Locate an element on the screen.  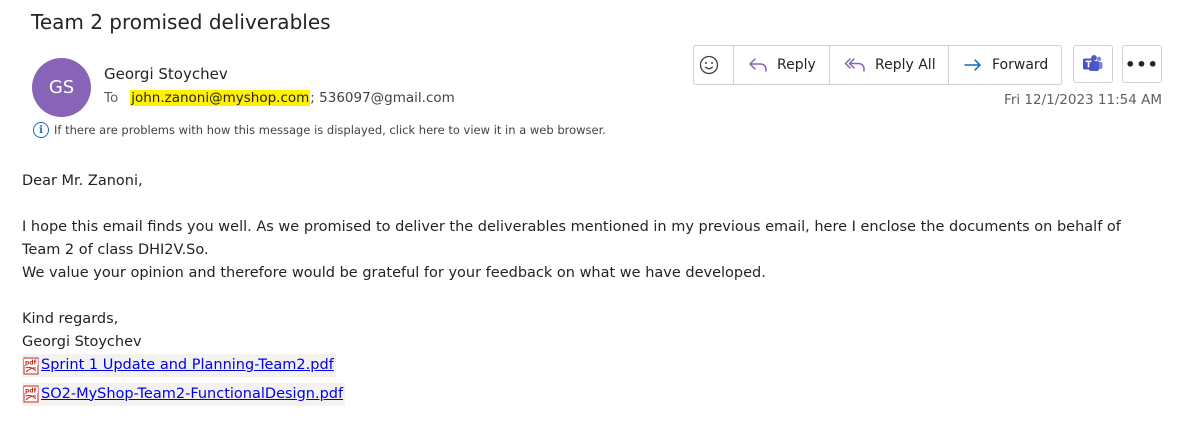
recipient-highlighted: john.zanoni@myshop.com is located at coordinates (220, 98).